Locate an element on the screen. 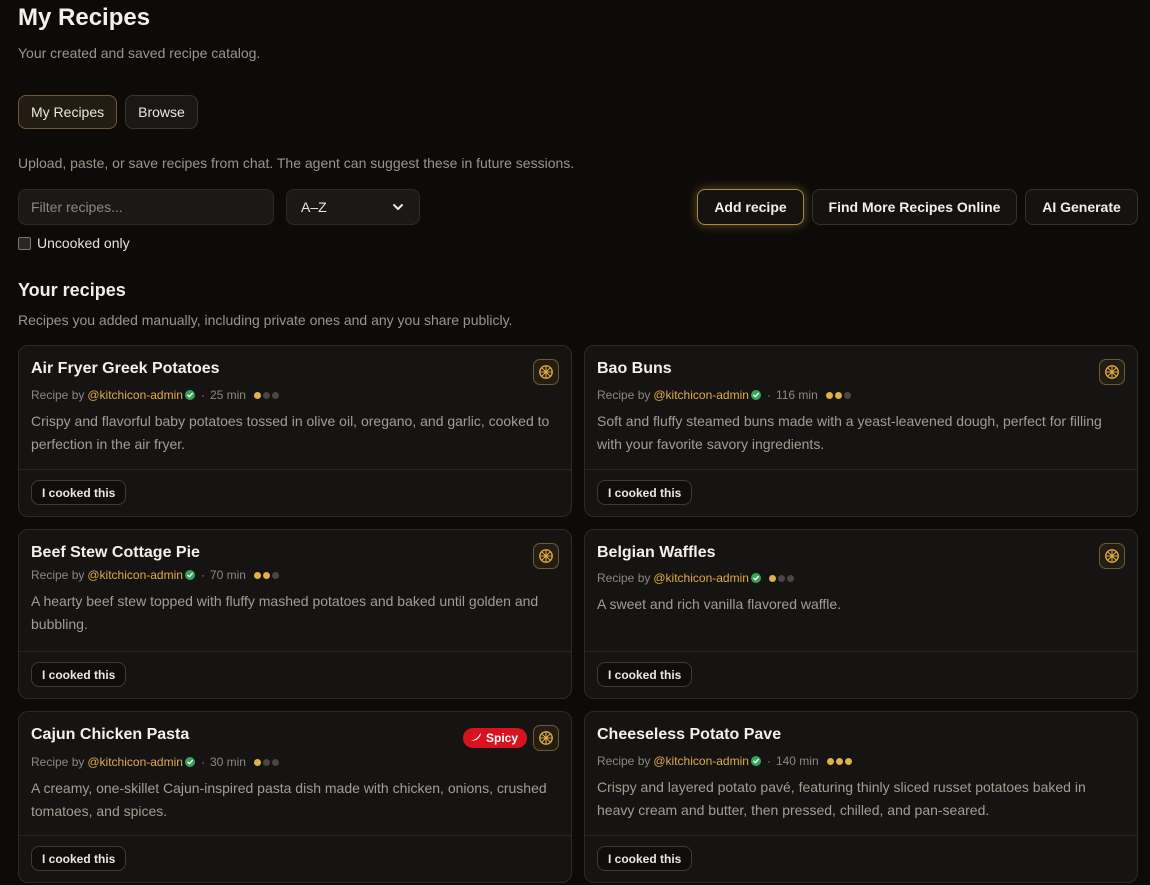 The image size is (1150, 885). recipe-meta: Recipe by @kitchicon-admin · 70 min is located at coordinates (155, 575).